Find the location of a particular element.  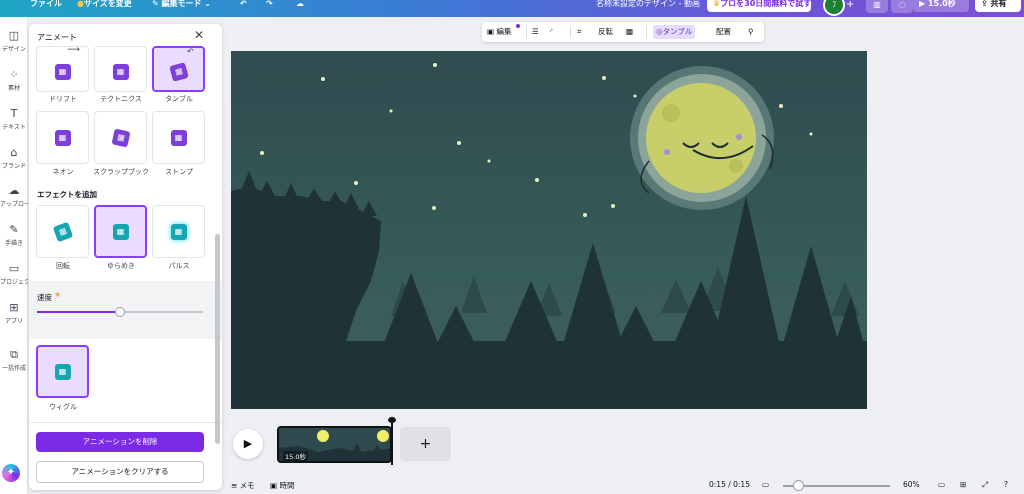

tectonics-icon: ▦ is located at coordinates (120, 72).